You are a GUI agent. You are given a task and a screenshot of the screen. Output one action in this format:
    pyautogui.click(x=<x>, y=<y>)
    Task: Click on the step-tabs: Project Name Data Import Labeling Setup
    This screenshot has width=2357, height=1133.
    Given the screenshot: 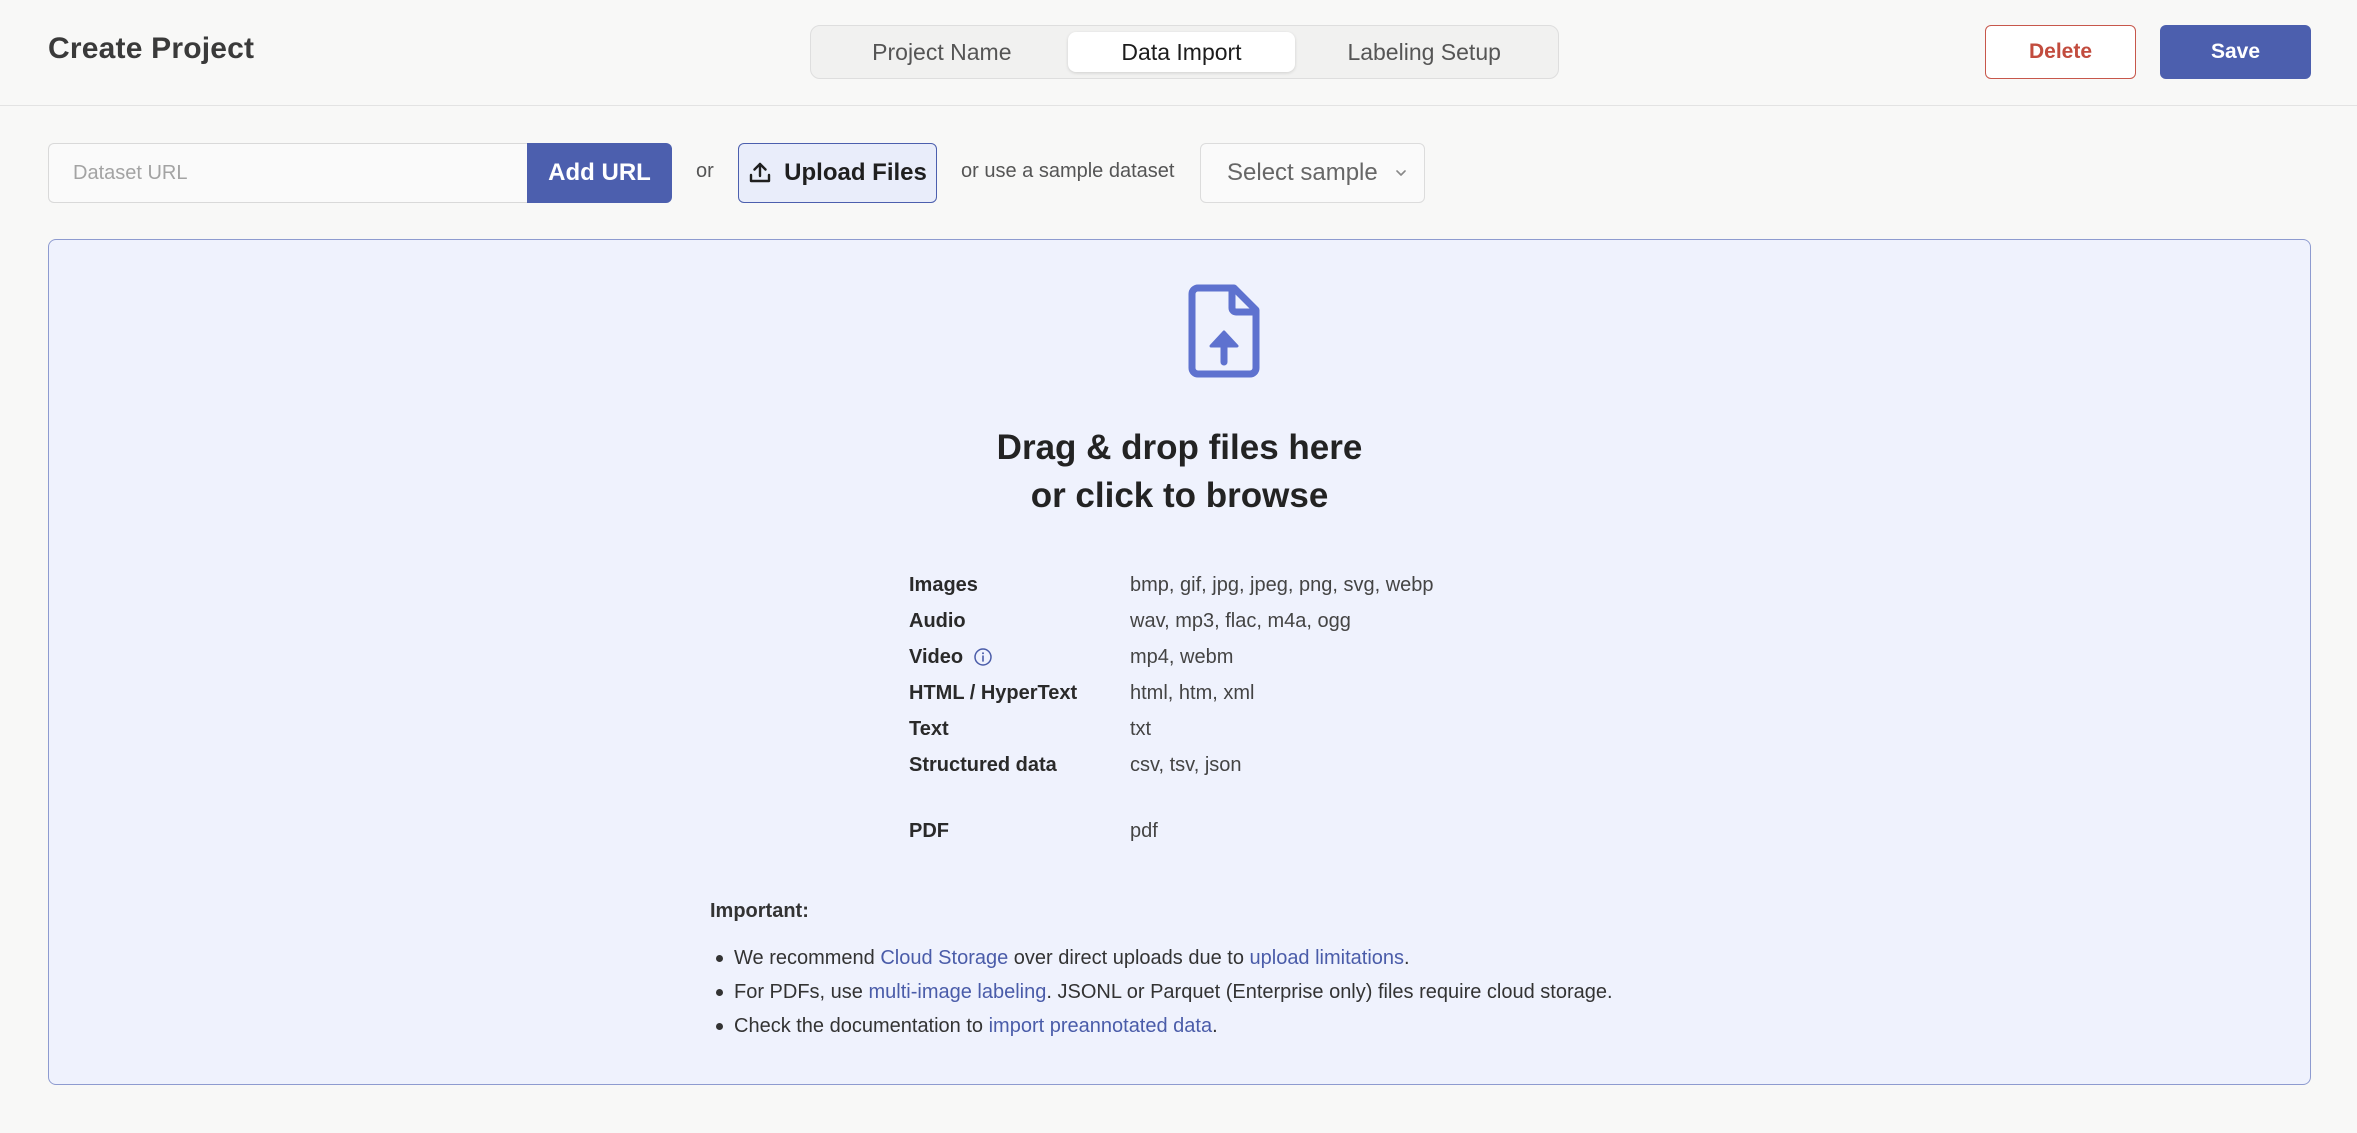 What is the action you would take?
    pyautogui.click(x=1184, y=52)
    